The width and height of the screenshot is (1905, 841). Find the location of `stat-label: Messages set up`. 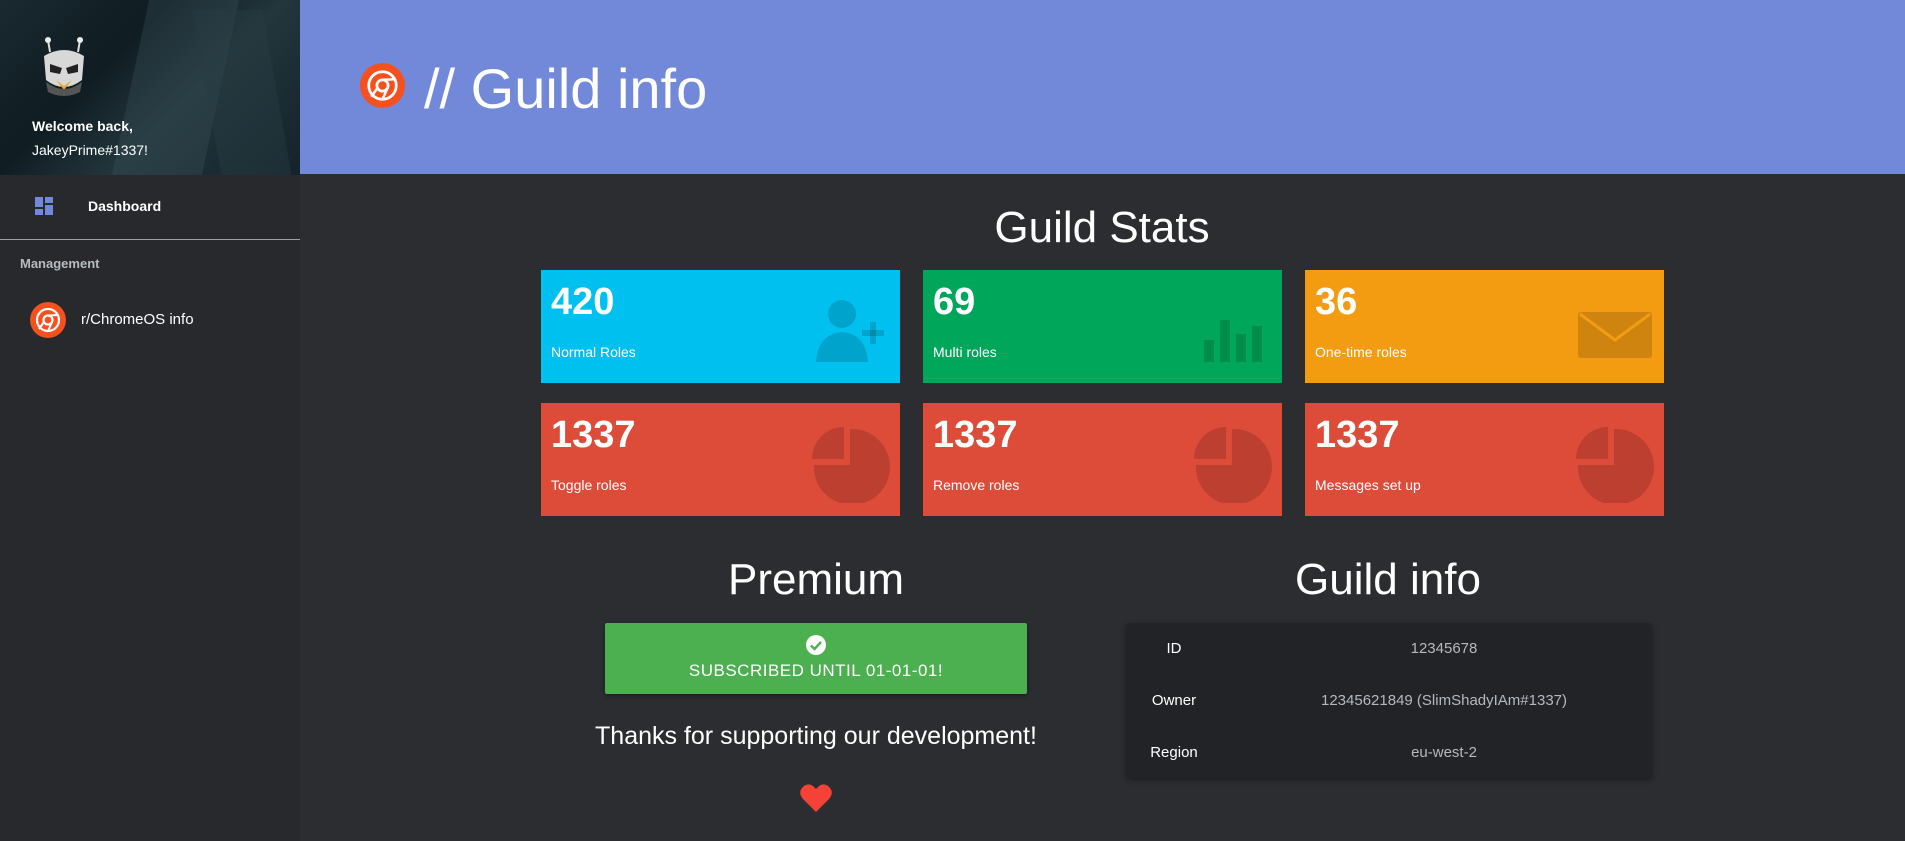

stat-label: Messages set up is located at coordinates (1368, 485).